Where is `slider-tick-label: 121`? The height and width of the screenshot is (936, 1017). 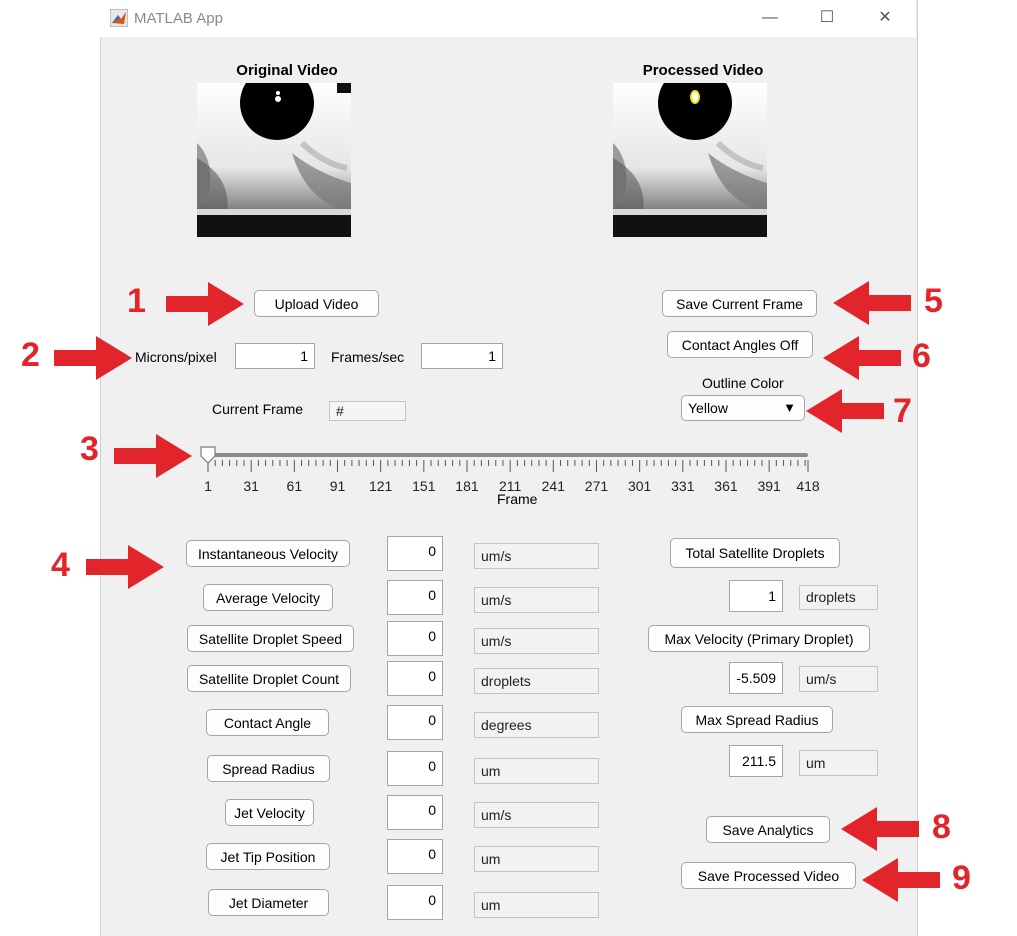
slider-tick-label: 121 is located at coordinates (380, 486).